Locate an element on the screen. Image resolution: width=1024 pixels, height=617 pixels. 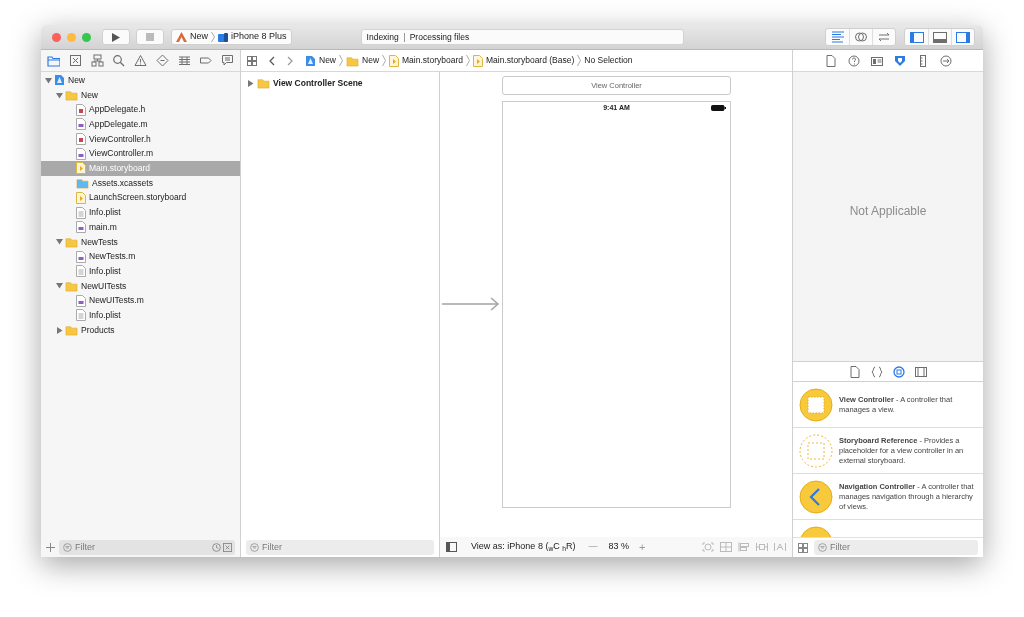
tree-row: NewTests.m is located at coordinates (140, 256).